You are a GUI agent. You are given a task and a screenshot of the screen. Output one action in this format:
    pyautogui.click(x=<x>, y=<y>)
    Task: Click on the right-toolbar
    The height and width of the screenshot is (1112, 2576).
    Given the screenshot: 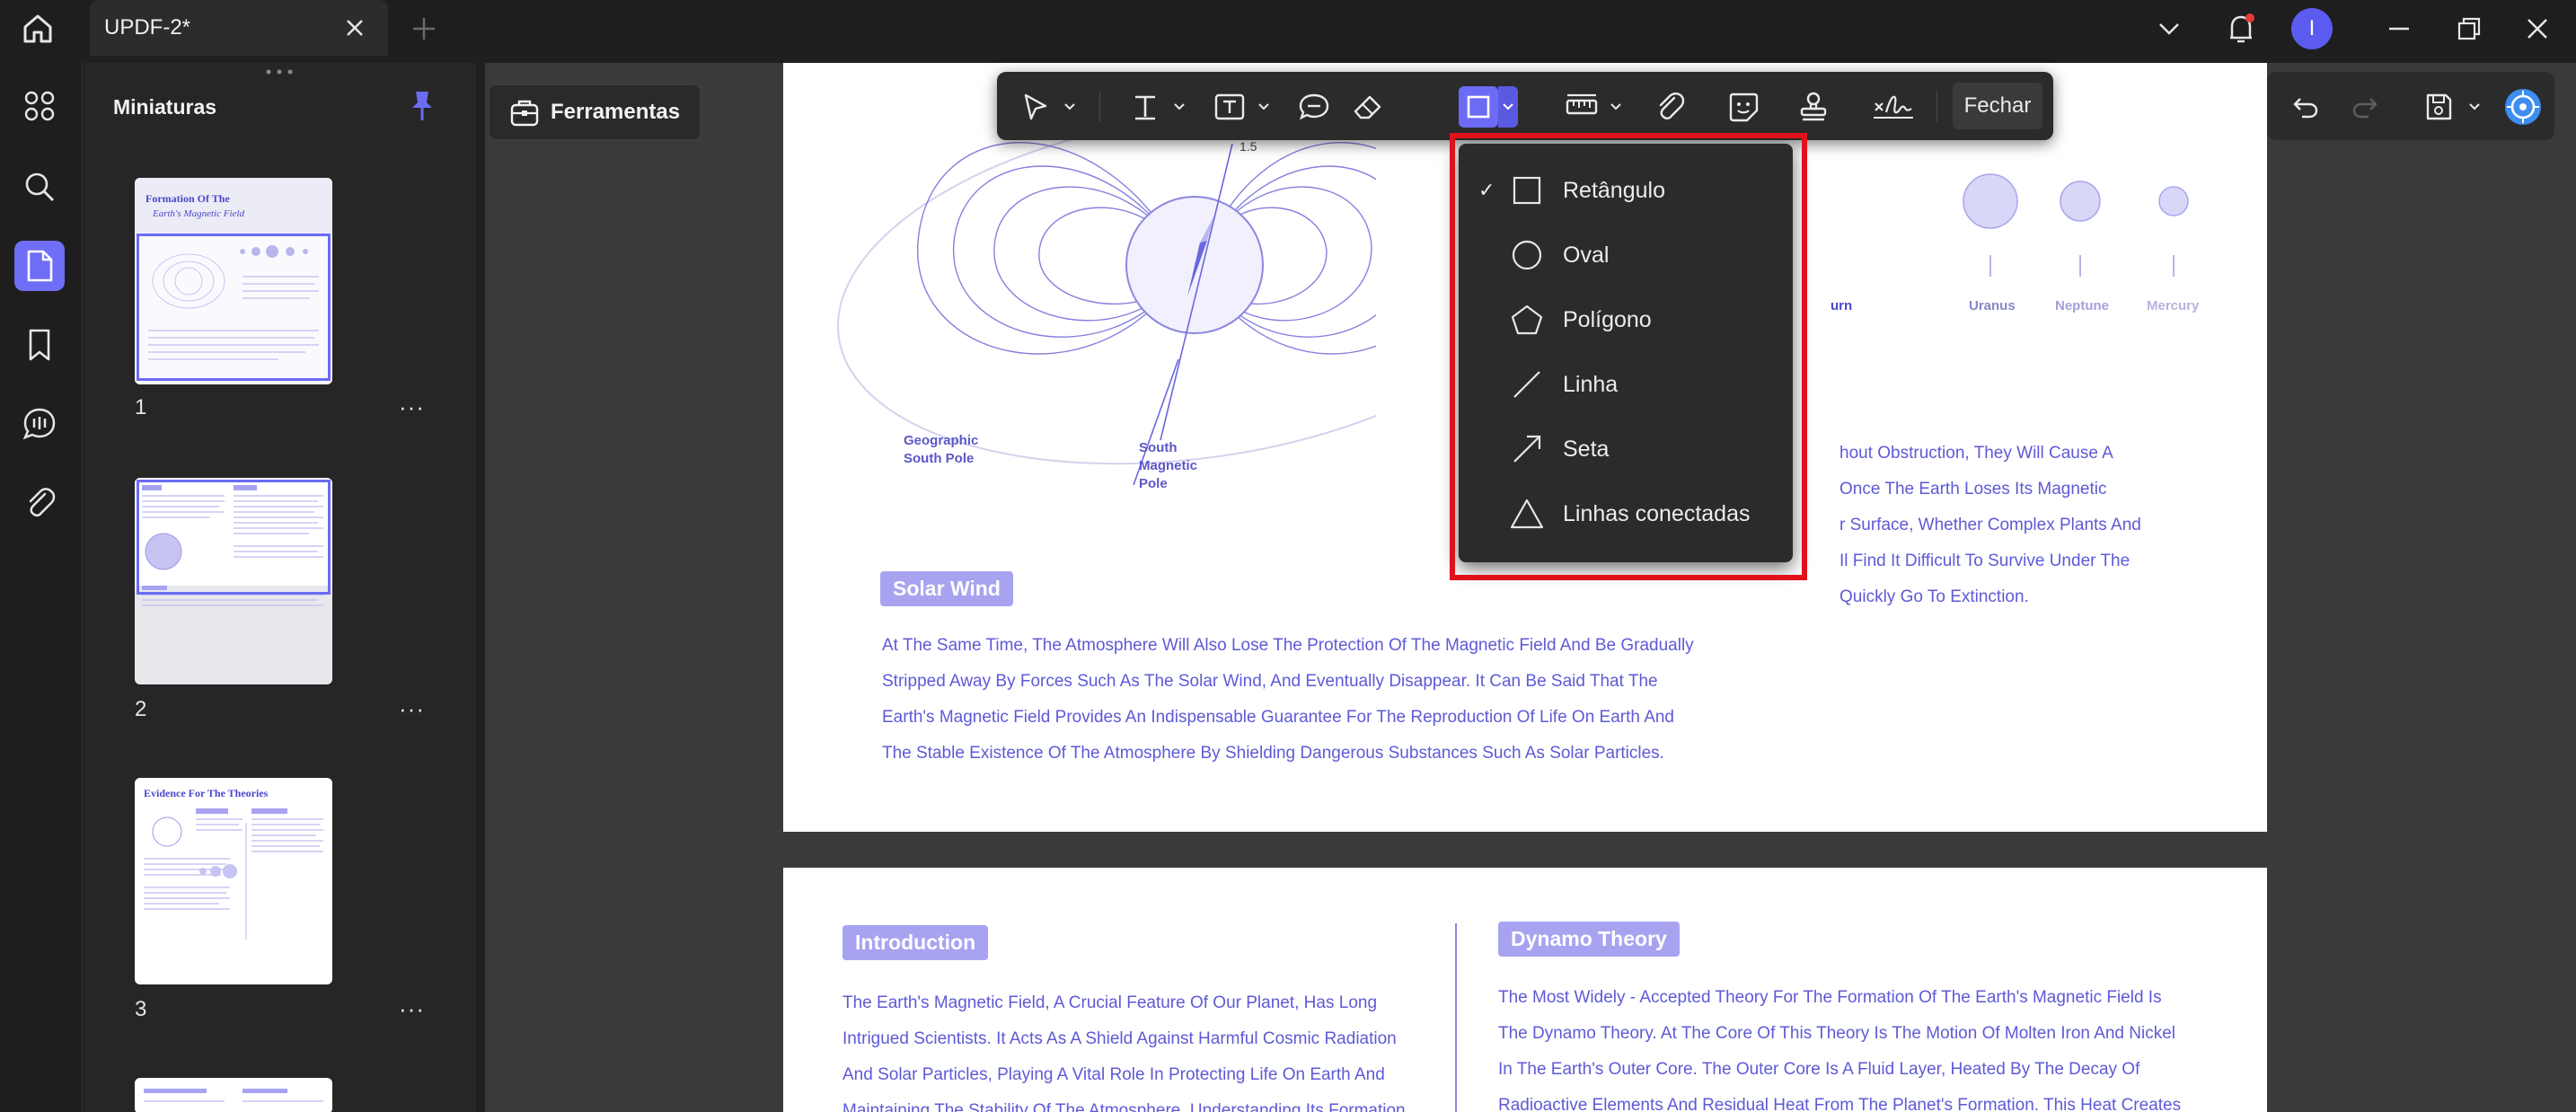 What is the action you would take?
    pyautogui.click(x=2410, y=106)
    